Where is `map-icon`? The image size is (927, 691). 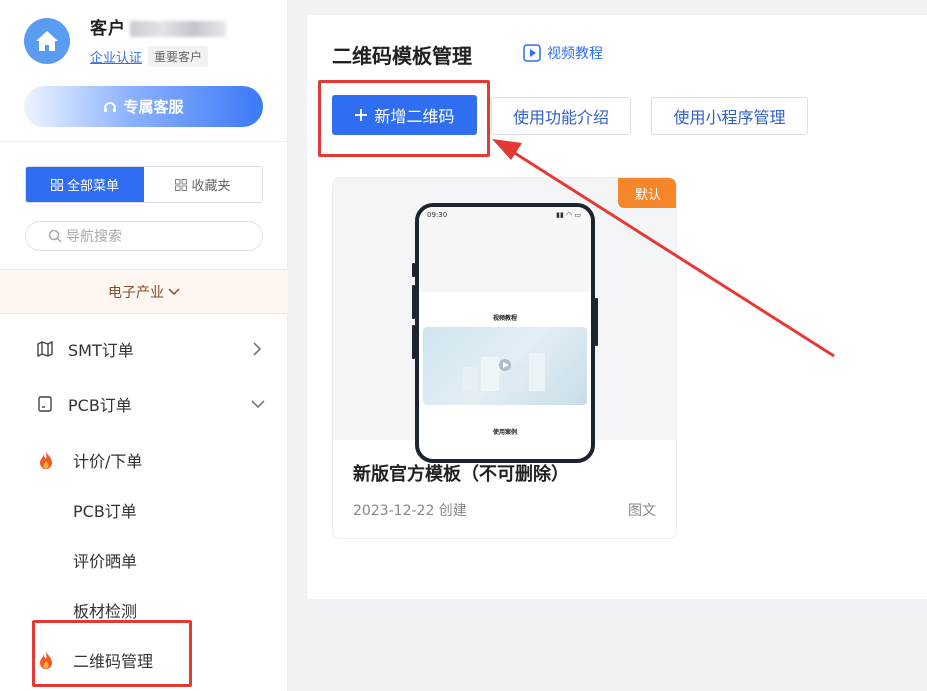
map-icon is located at coordinates (45, 349).